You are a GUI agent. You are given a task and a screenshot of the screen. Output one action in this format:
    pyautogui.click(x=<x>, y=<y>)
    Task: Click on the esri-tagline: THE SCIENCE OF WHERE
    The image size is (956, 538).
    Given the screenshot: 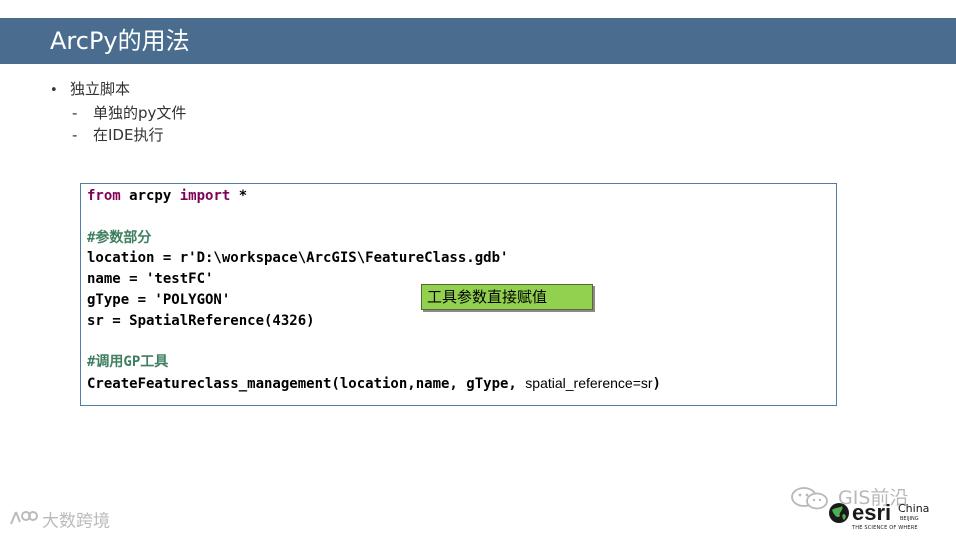 What is the action you would take?
    pyautogui.click(x=885, y=528)
    